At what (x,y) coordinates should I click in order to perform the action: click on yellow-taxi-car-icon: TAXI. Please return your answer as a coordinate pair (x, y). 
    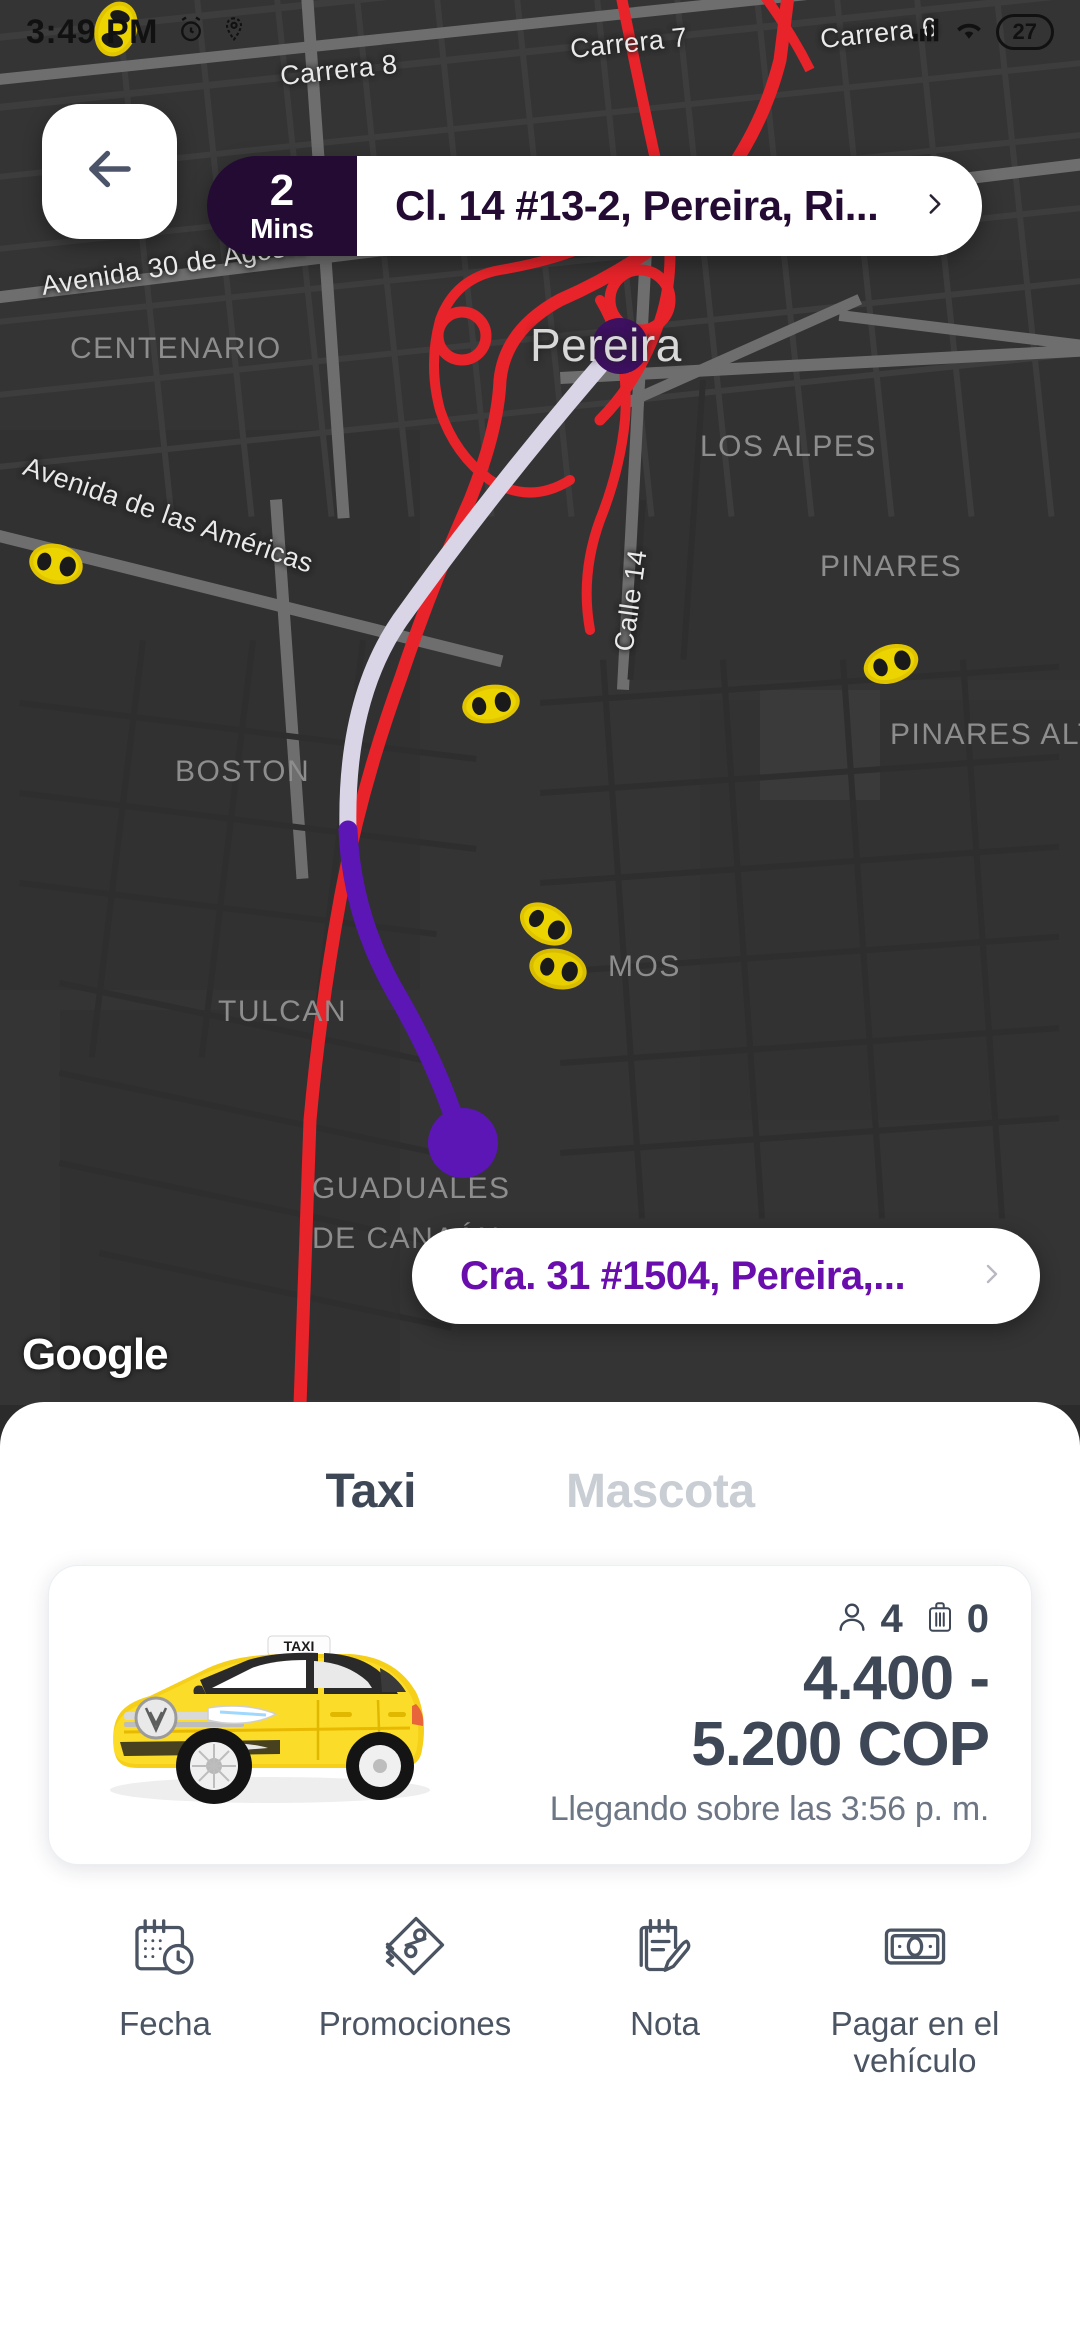
    Looking at the image, I should click on (265, 1713).